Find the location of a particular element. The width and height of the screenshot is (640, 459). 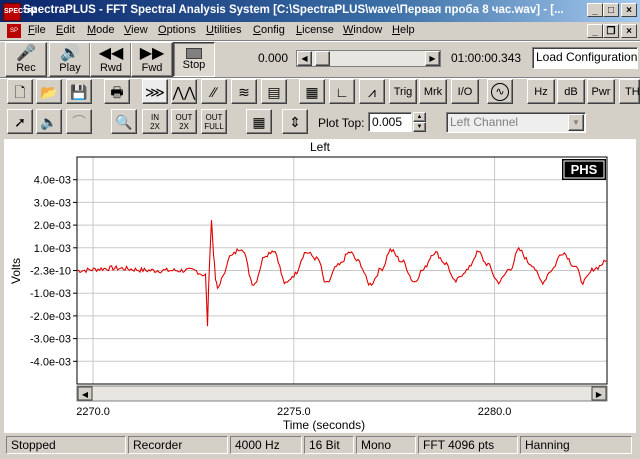

y-tick-label: 3.0e-03 is located at coordinates (52, 203).